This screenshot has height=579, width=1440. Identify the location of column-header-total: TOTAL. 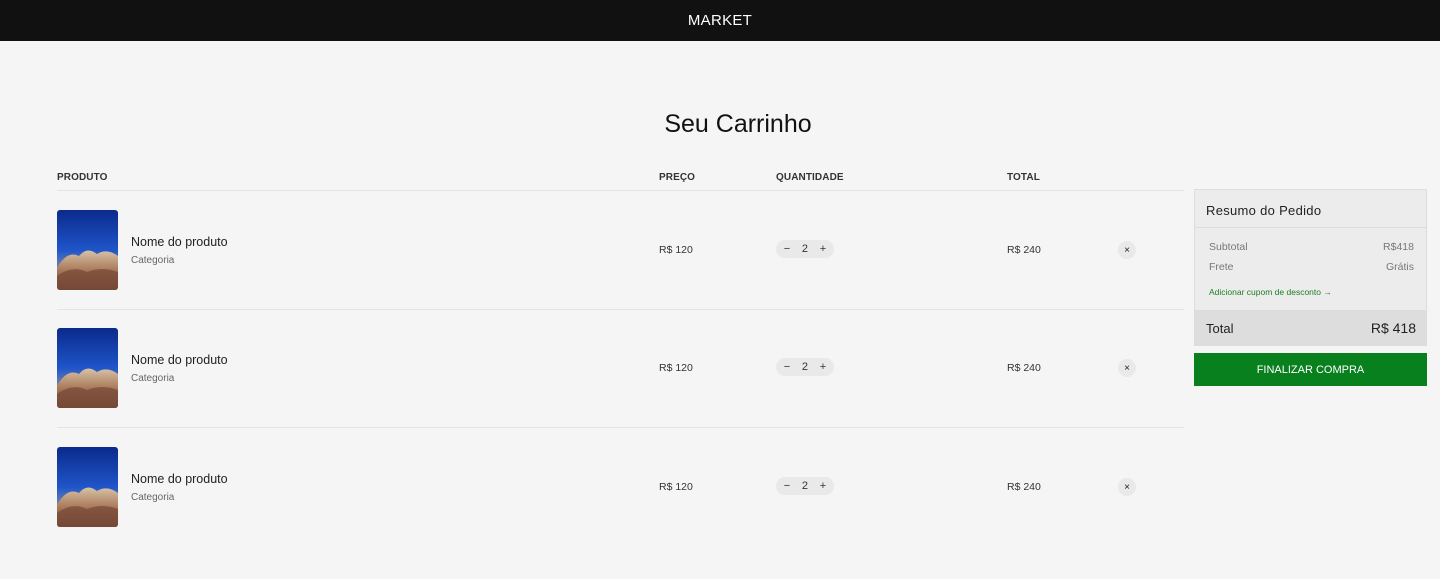
(1023, 177).